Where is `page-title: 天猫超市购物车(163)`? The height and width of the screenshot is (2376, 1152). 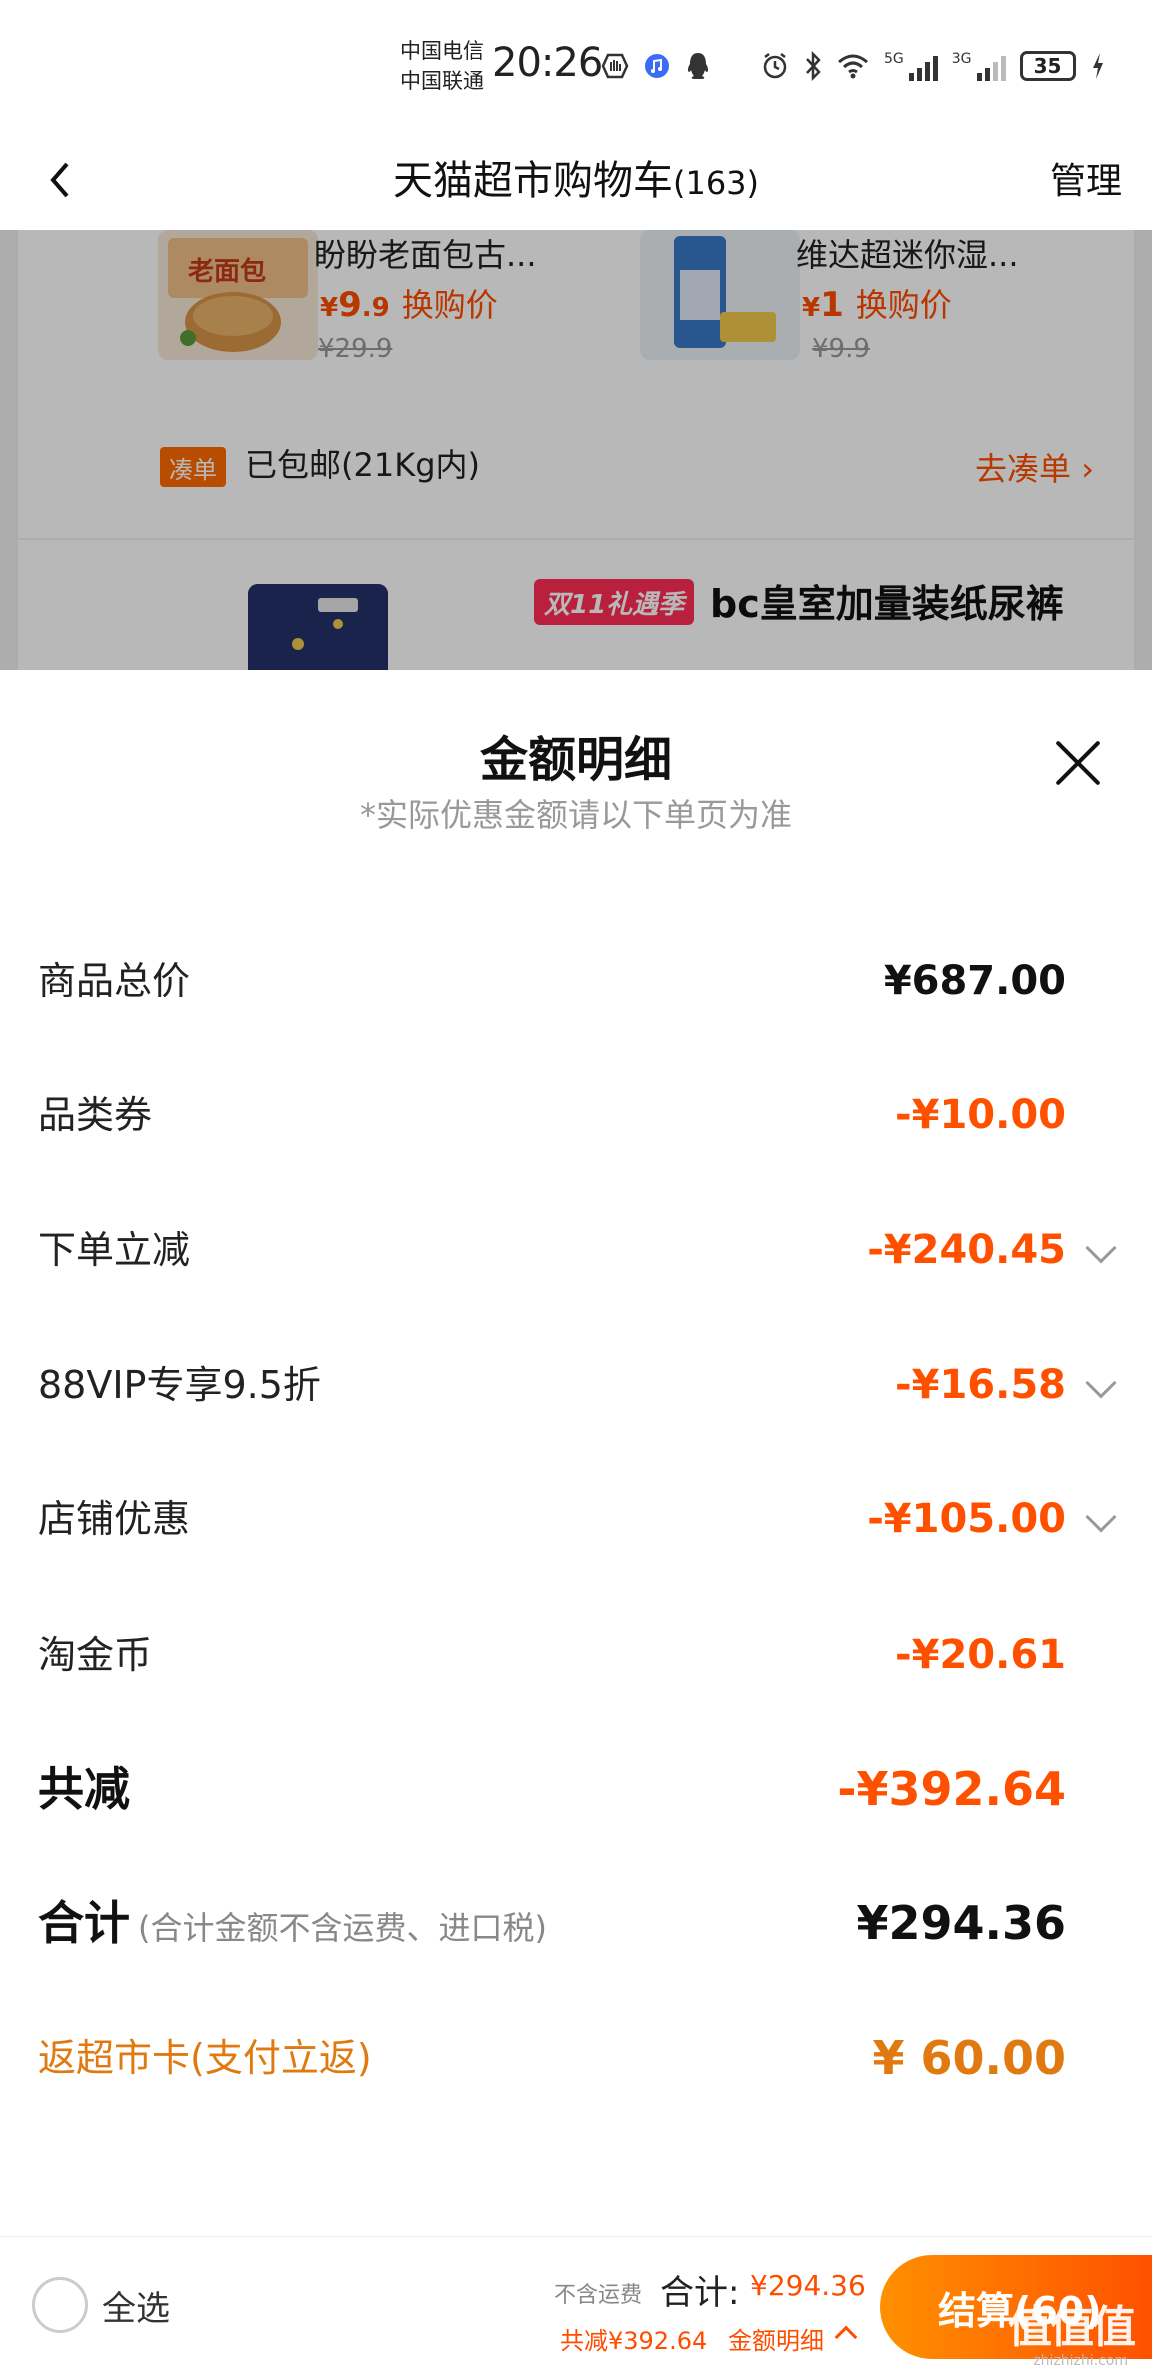
page-title: 天猫超市购物车(163) is located at coordinates (576, 177).